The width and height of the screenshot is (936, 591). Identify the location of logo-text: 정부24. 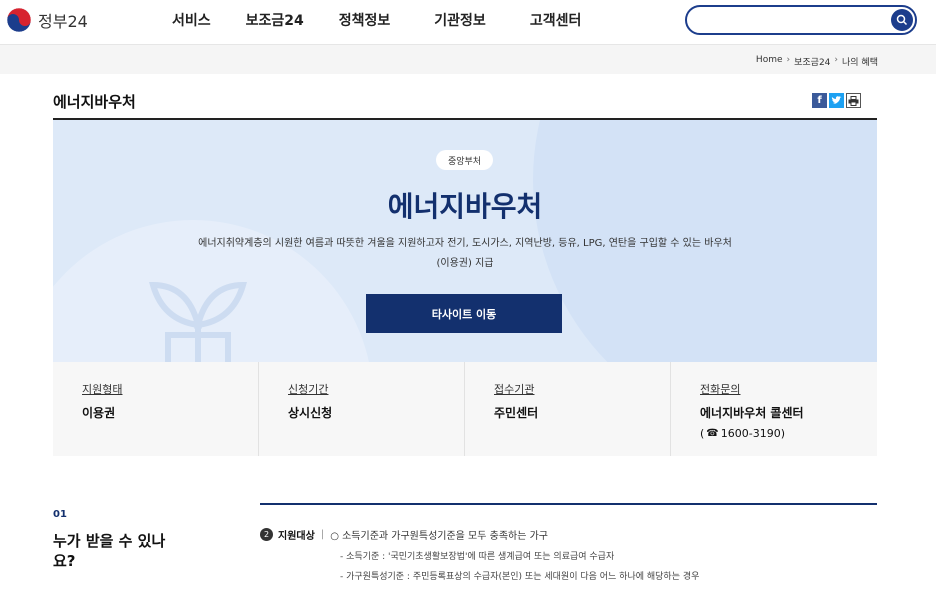
(63, 21).